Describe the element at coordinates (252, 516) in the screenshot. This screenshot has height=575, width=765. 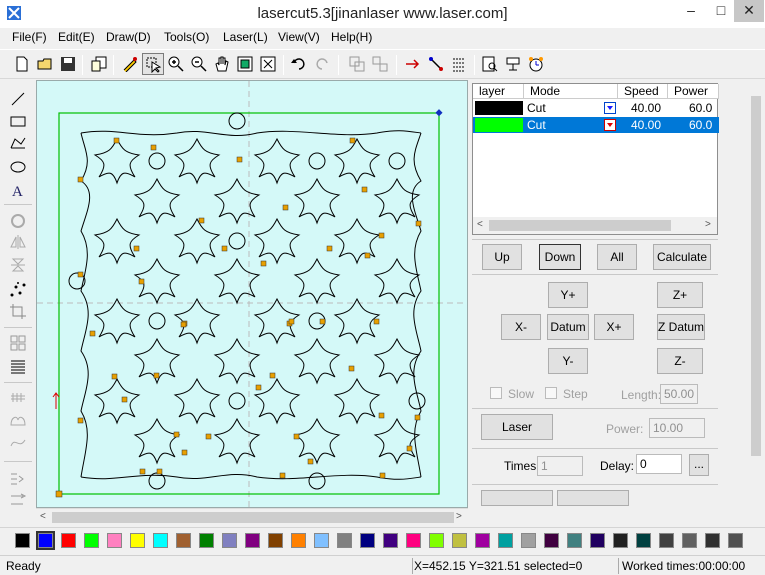
I see `canvas-horizontal-scrollbar: < >` at that location.